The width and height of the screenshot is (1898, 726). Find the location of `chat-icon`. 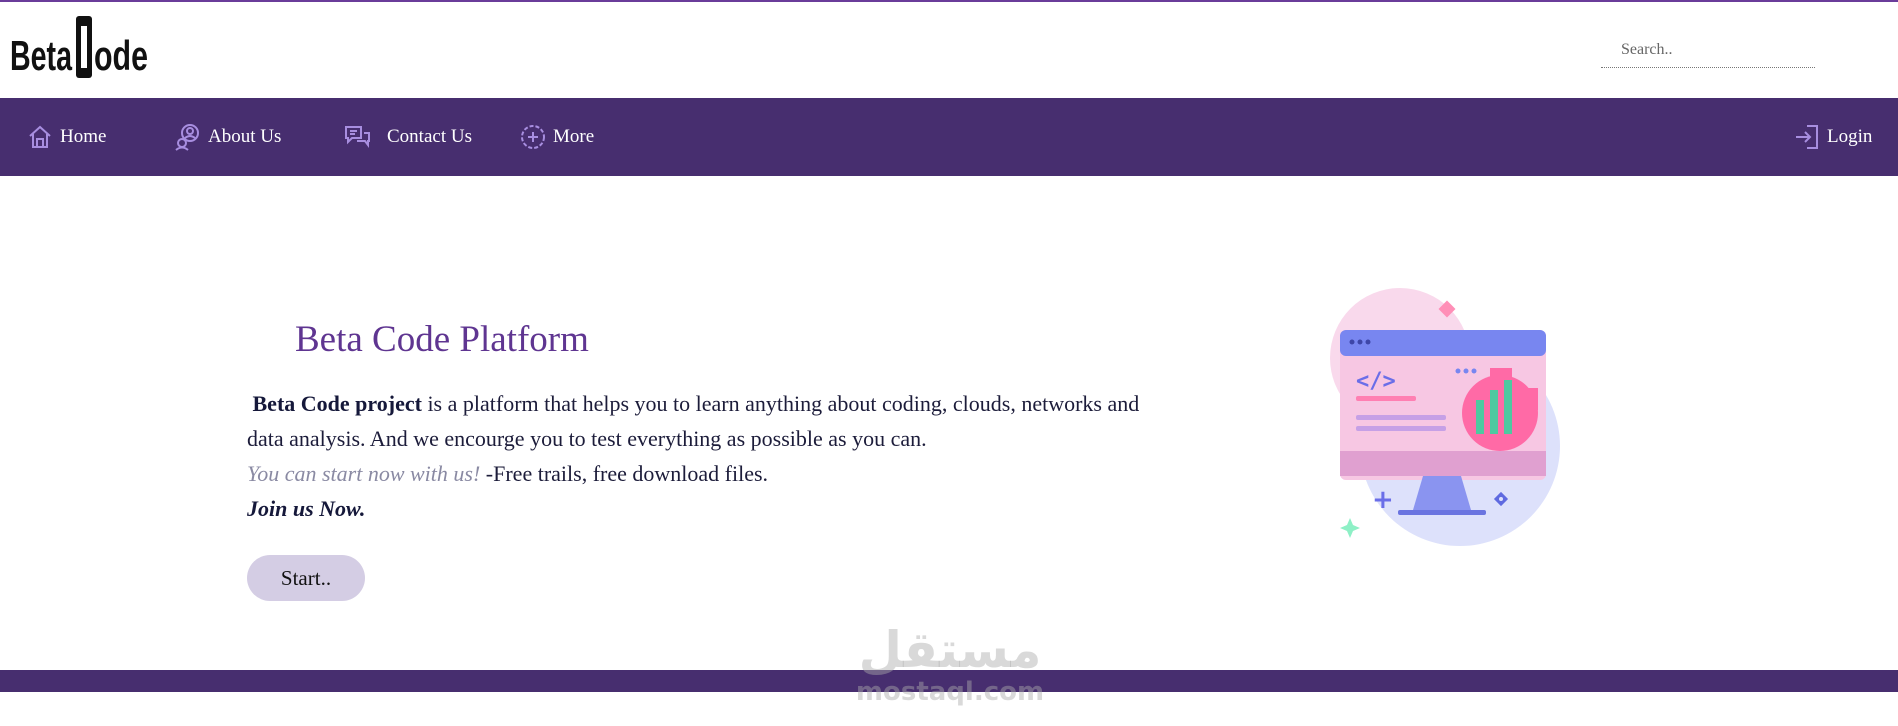

chat-icon is located at coordinates (357, 137).